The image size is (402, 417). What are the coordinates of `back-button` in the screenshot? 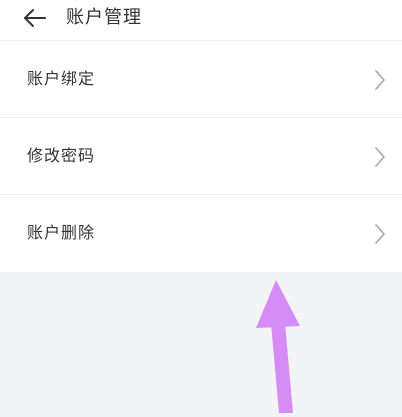 It's located at (35, 18).